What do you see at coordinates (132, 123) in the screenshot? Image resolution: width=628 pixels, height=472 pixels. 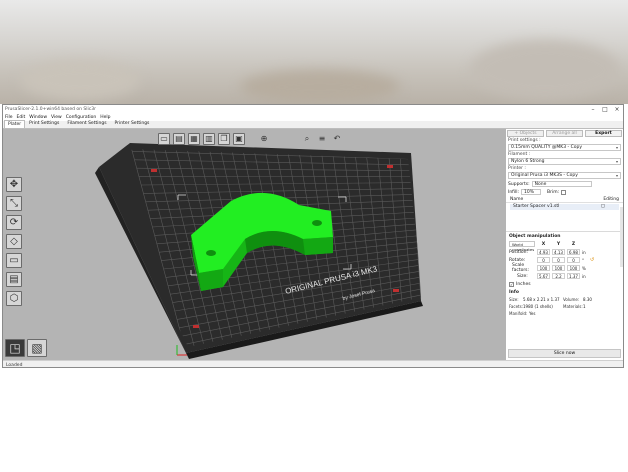 I see `tab-printer-settings: Printer Settings` at bounding box center [132, 123].